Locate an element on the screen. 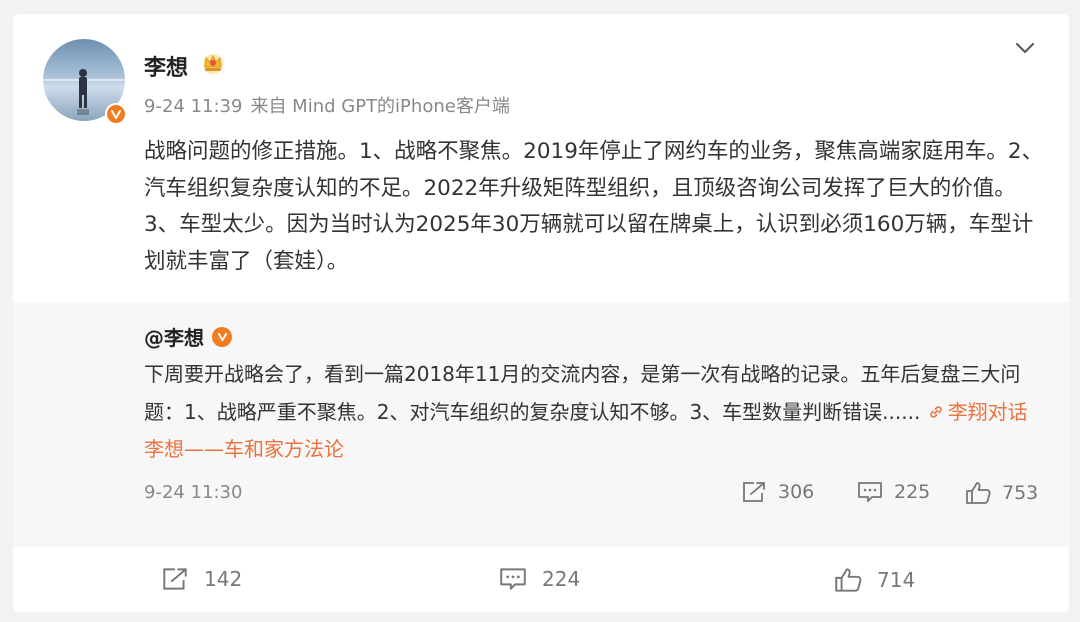 The image size is (1080, 622). share-count: 142 is located at coordinates (223, 579).